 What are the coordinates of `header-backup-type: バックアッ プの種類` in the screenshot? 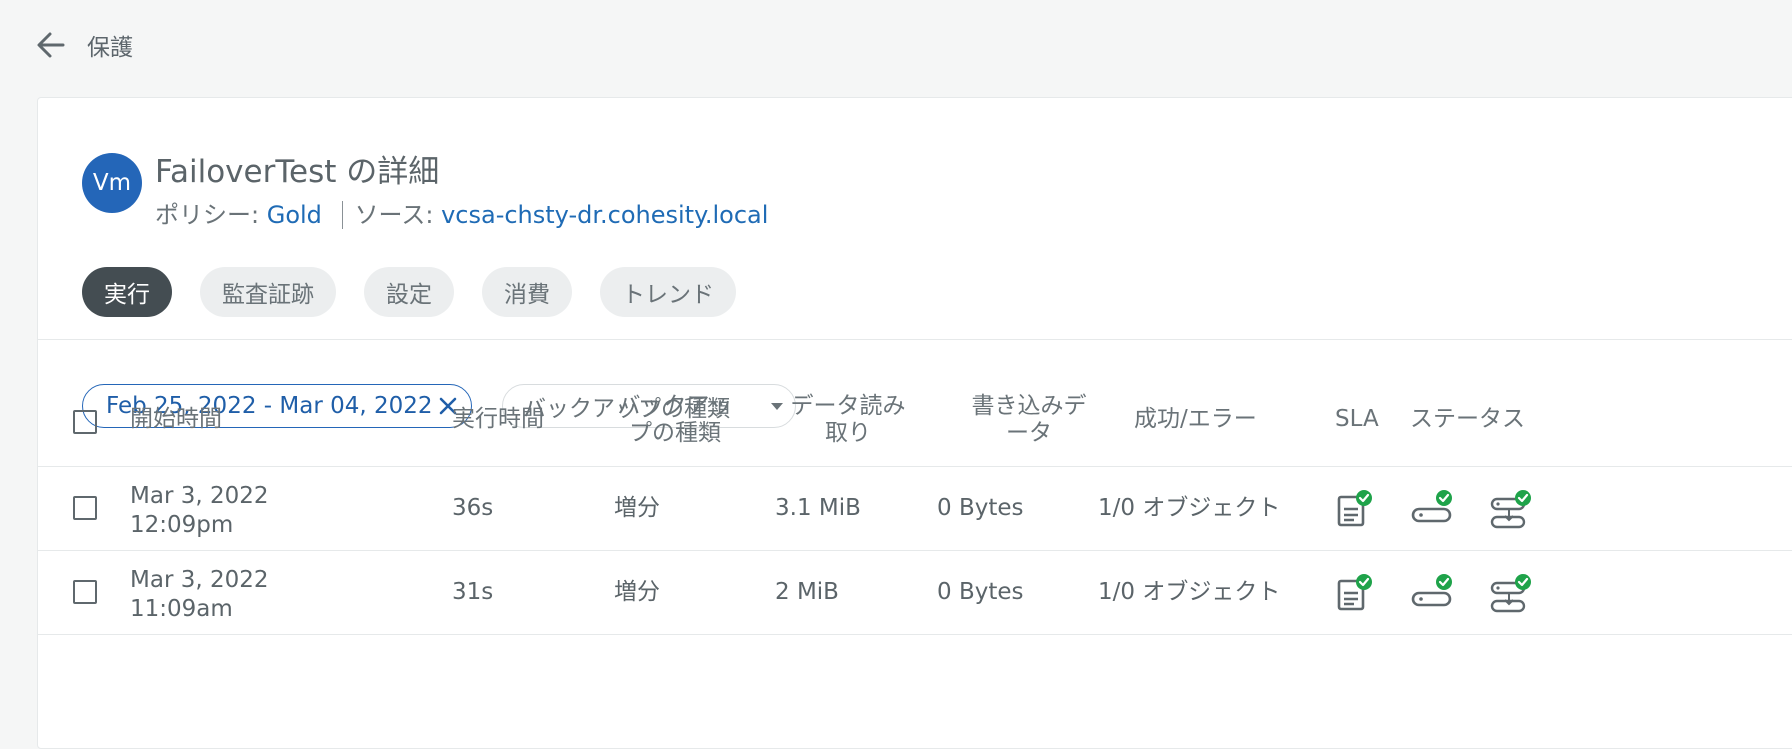 It's located at (675, 420).